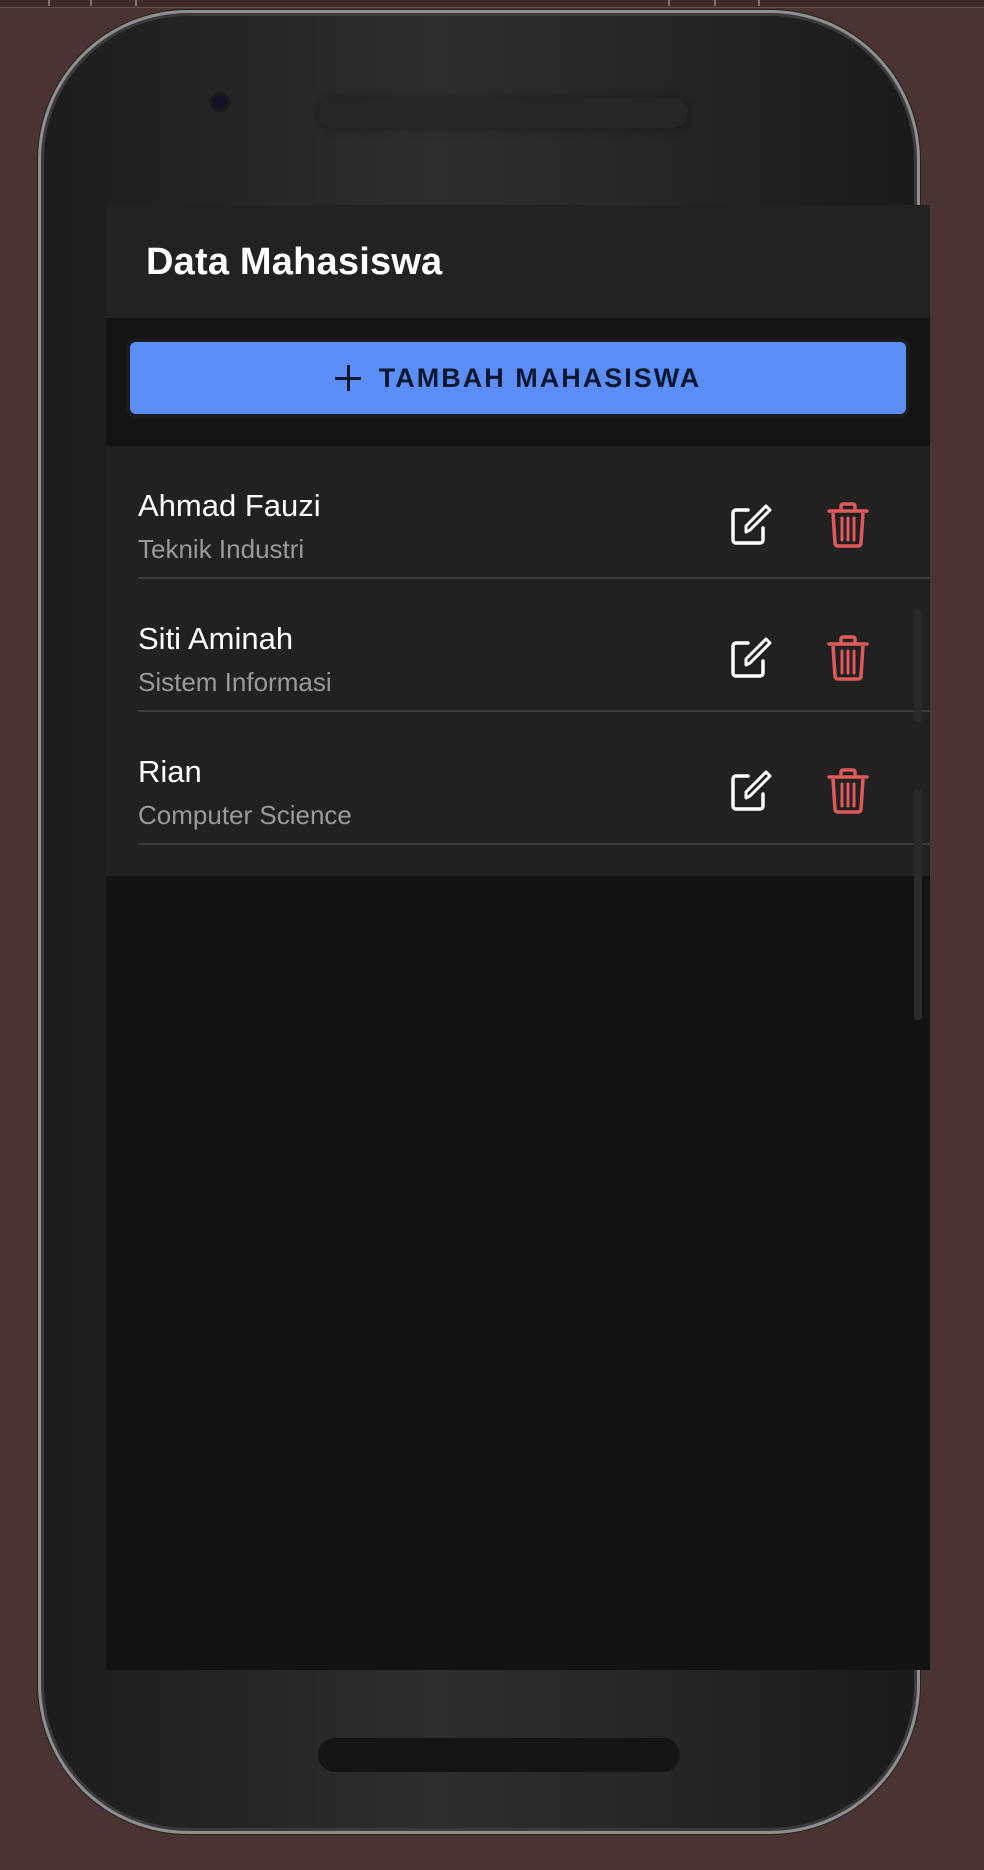 The width and height of the screenshot is (984, 1870). I want to click on add-student-button: TAMBAH MAHASISWA, so click(518, 378).